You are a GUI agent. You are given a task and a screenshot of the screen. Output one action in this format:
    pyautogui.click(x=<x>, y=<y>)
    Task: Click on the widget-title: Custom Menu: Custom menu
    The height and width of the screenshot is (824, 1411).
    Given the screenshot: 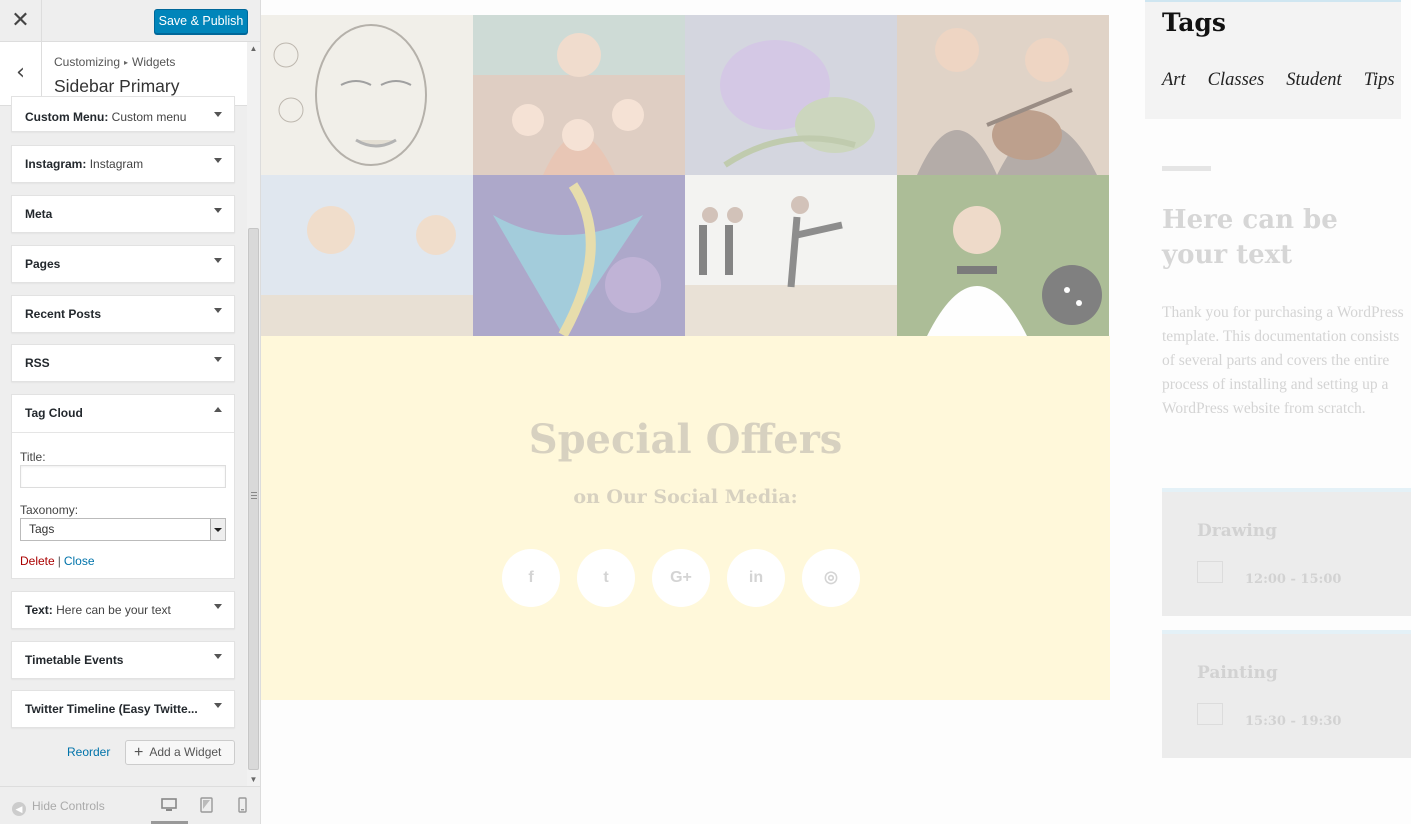 What is the action you would take?
    pyautogui.click(x=105, y=117)
    